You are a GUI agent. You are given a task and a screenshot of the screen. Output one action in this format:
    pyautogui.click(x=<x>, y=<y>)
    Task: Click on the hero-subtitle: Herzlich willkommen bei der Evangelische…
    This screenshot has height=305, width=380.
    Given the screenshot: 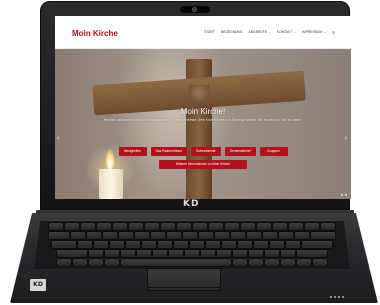 What is the action you would take?
    pyautogui.click(x=203, y=120)
    